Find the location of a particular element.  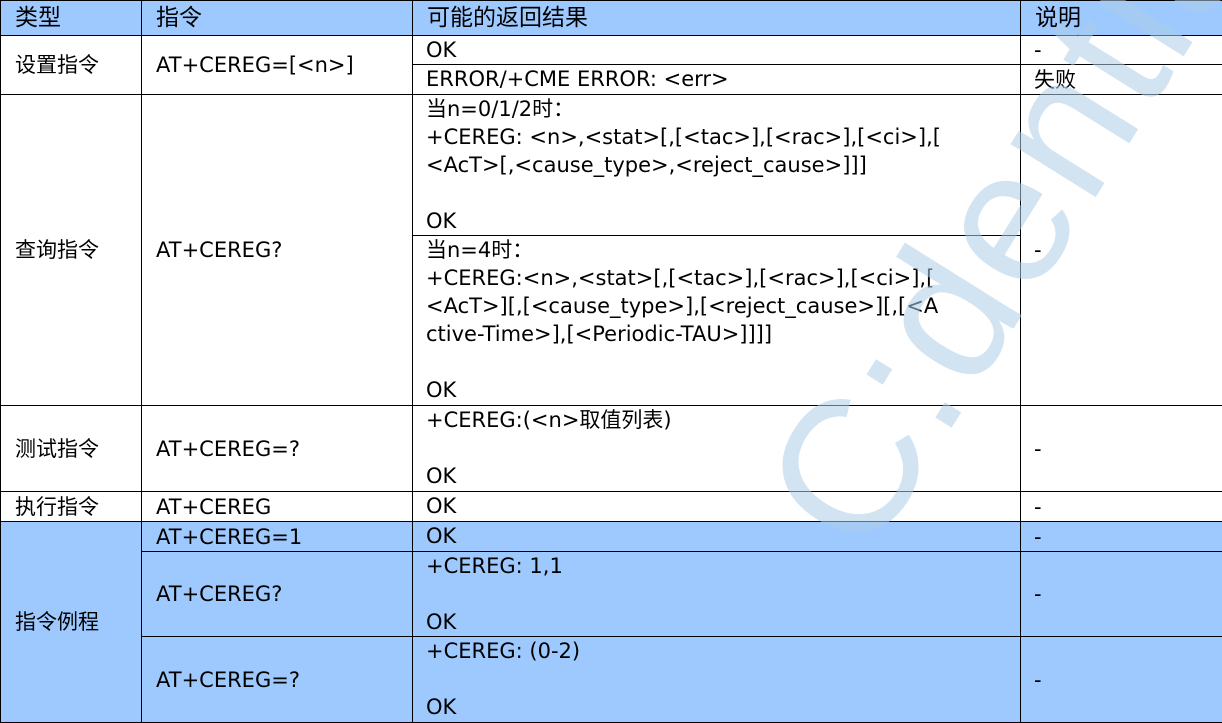

table-row-exec: 执行指令 AT+CEREG OK - is located at coordinates (611, 507).